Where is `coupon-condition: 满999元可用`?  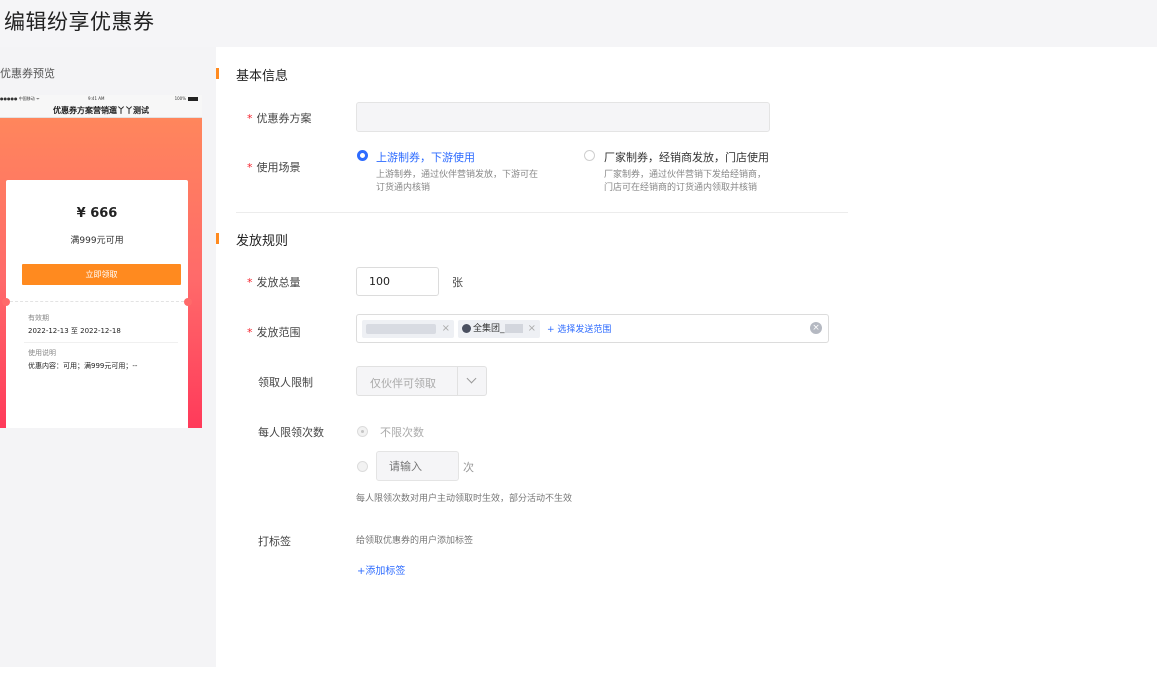
coupon-condition: 满999元可用 is located at coordinates (97, 241).